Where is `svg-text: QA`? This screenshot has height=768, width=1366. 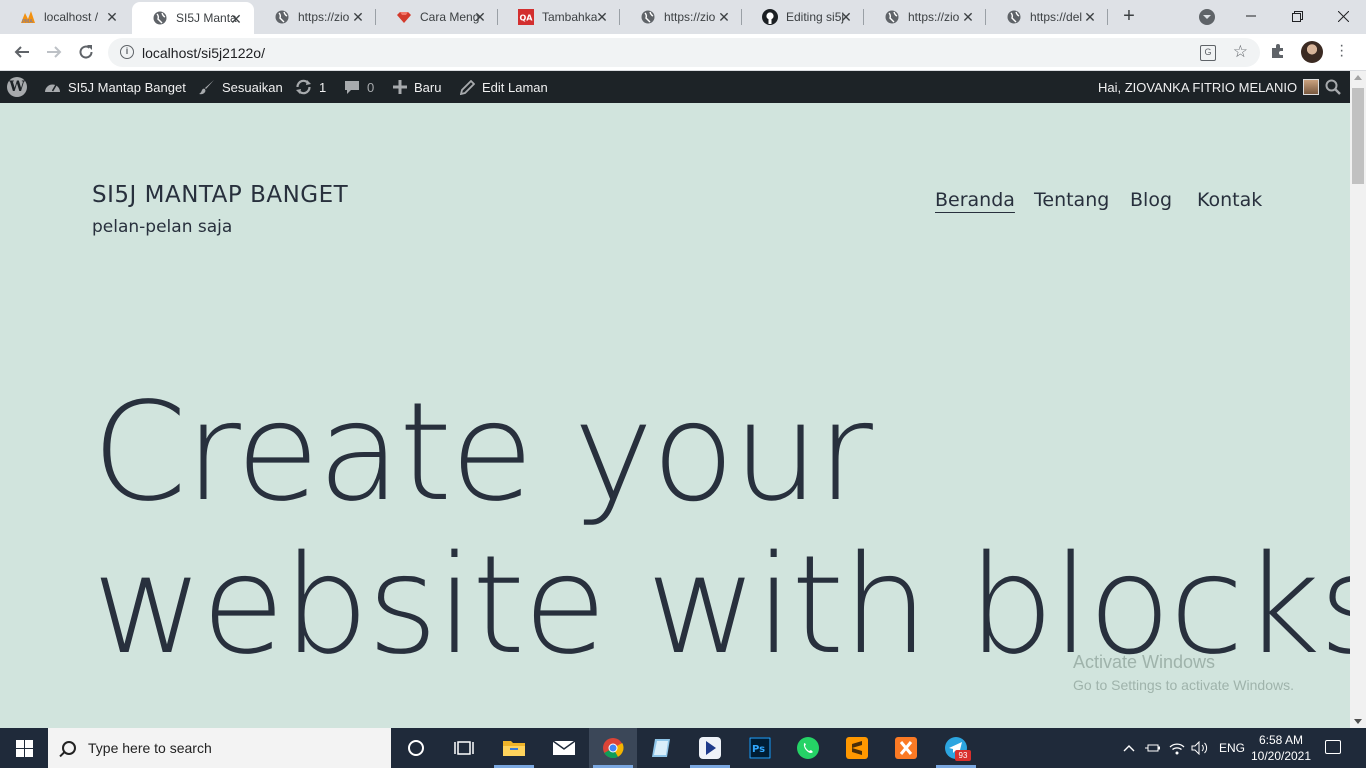 svg-text: QA is located at coordinates (527, 18).